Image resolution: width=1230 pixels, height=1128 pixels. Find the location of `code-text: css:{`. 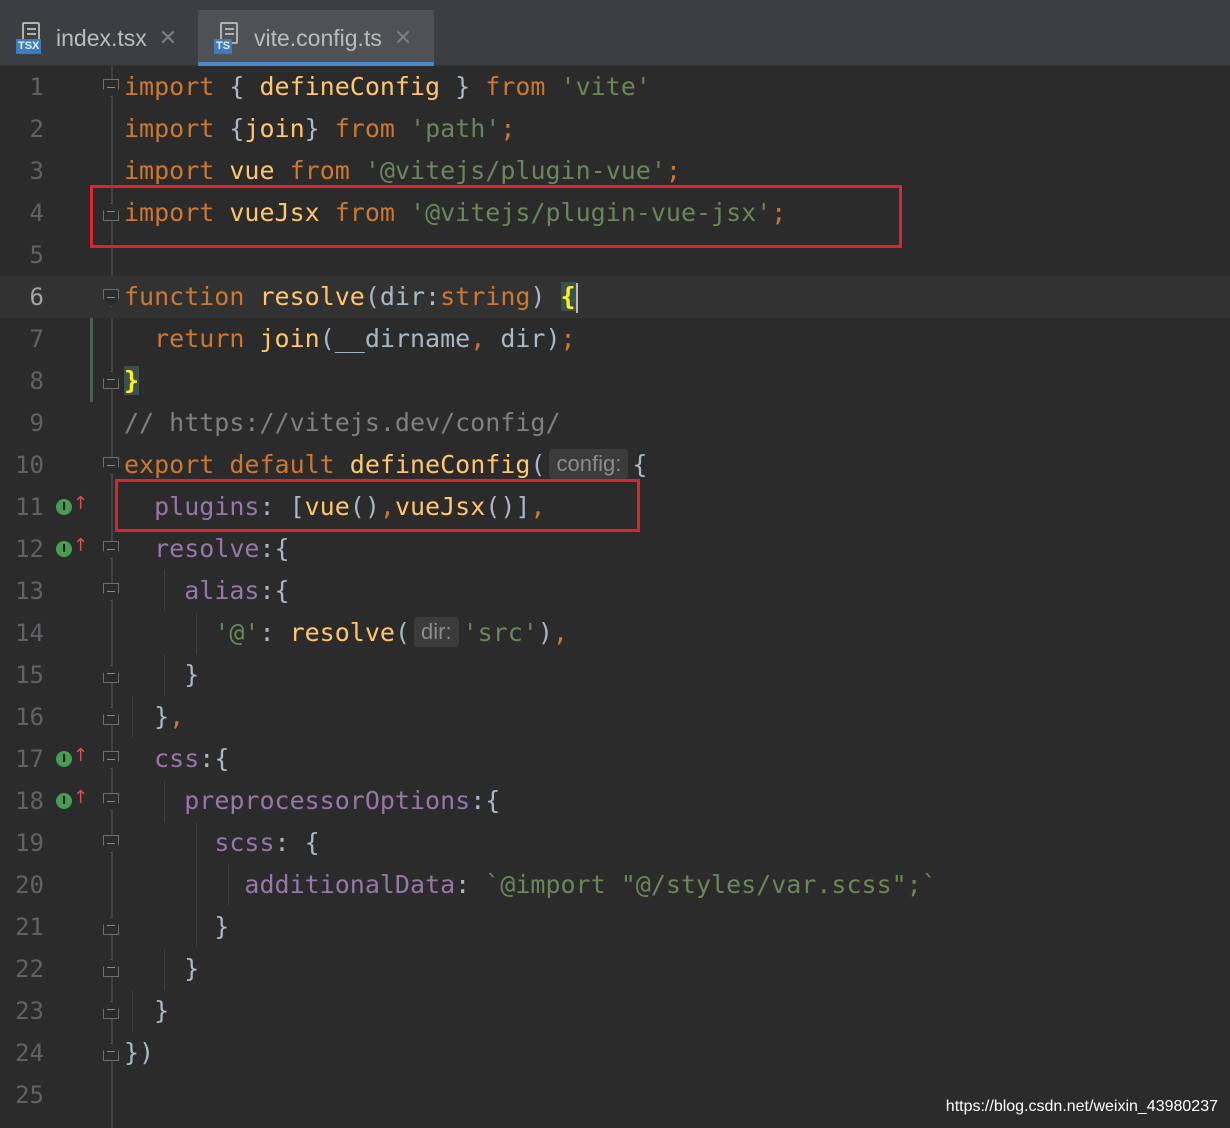

code-text: css:{ is located at coordinates (176, 759).